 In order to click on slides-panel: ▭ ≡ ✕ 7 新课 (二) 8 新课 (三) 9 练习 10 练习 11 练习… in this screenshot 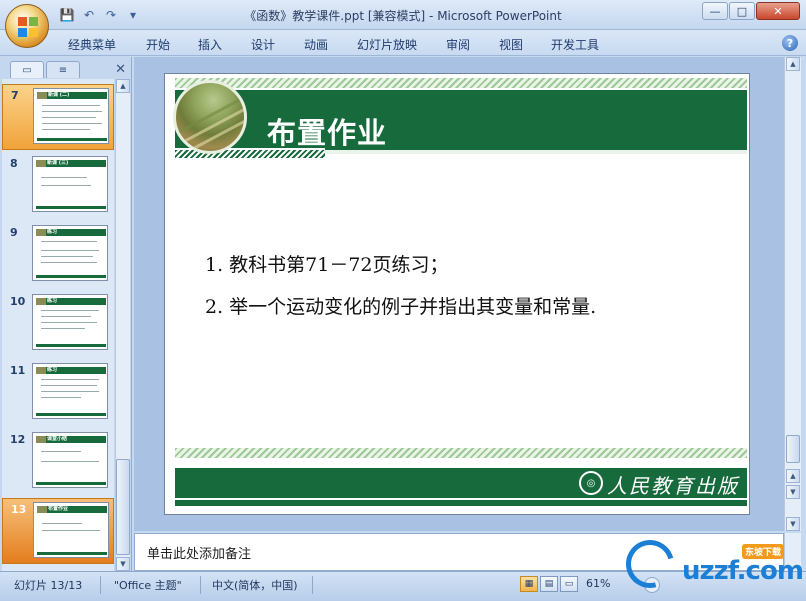, I will do `click(66, 314)`.